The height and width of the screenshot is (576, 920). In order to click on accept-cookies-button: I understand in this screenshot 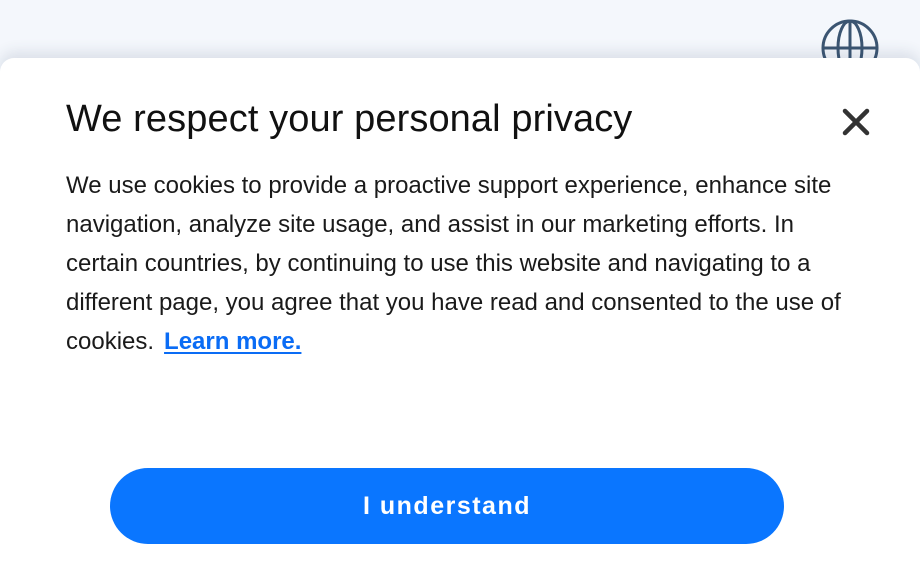, I will do `click(447, 506)`.